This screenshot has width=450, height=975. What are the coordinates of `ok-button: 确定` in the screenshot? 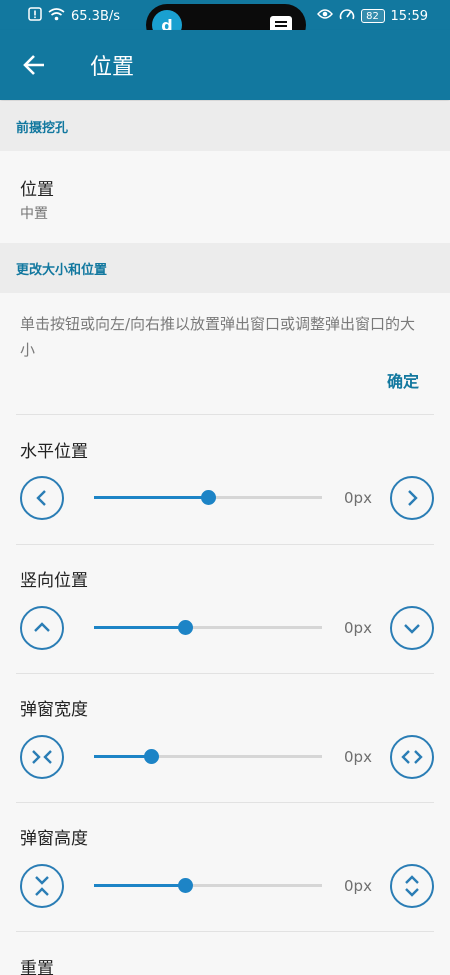 It's located at (403, 380).